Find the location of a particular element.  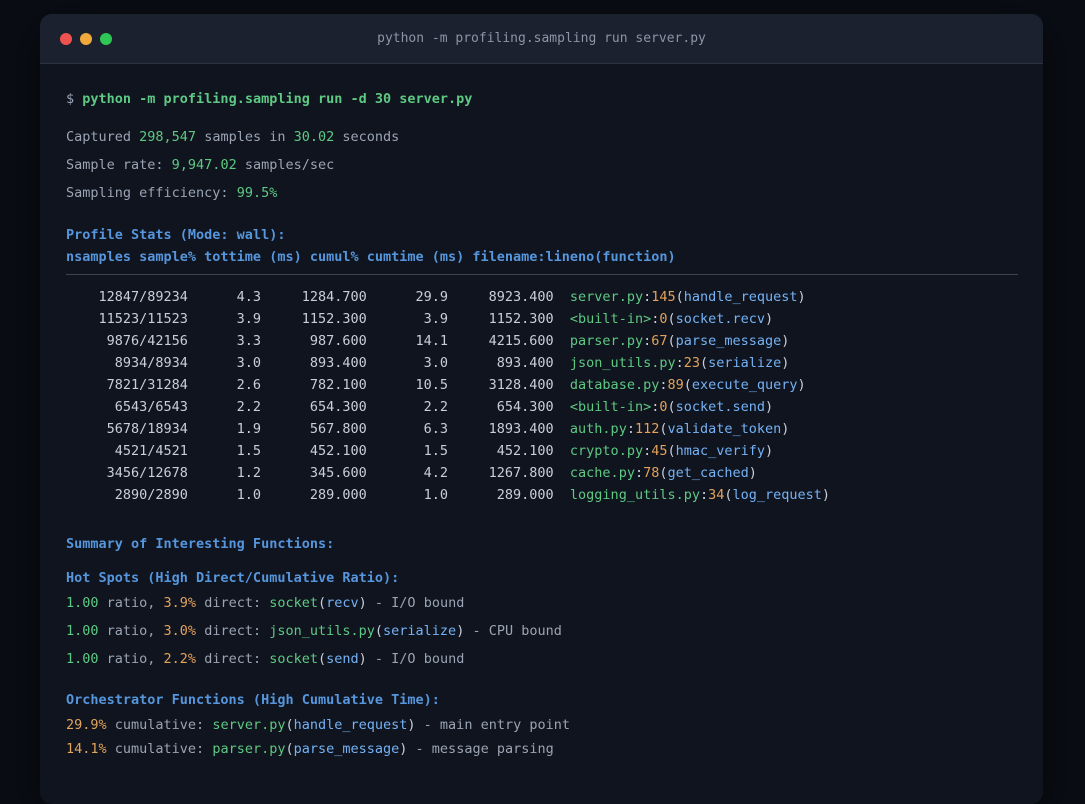

text-segment: $ is located at coordinates (74, 99).